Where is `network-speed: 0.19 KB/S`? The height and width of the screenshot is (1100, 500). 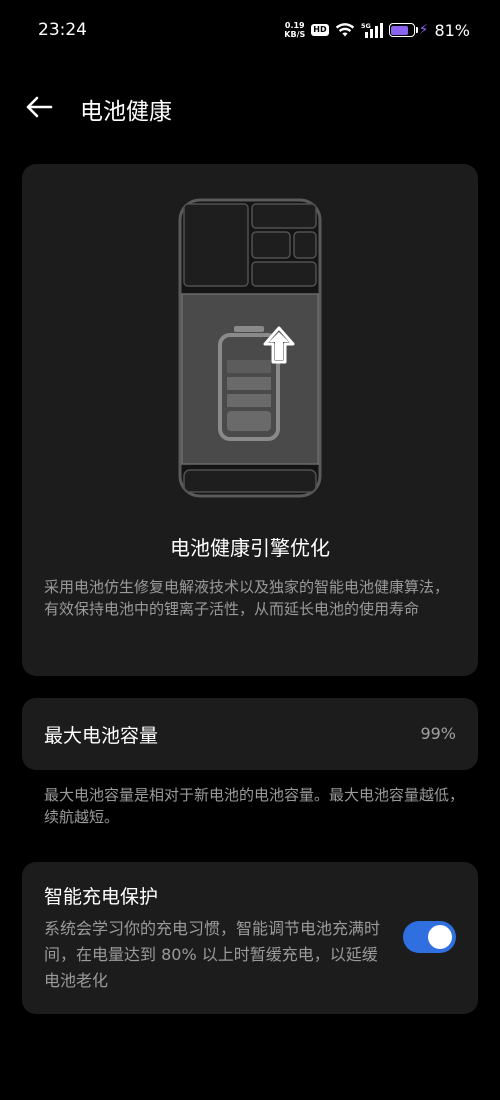 network-speed: 0.19 KB/S is located at coordinates (294, 30).